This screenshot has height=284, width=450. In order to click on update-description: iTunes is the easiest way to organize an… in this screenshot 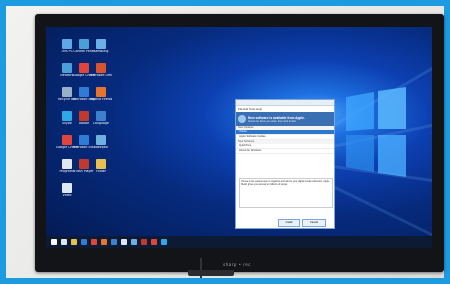, I will do `click(286, 193)`.